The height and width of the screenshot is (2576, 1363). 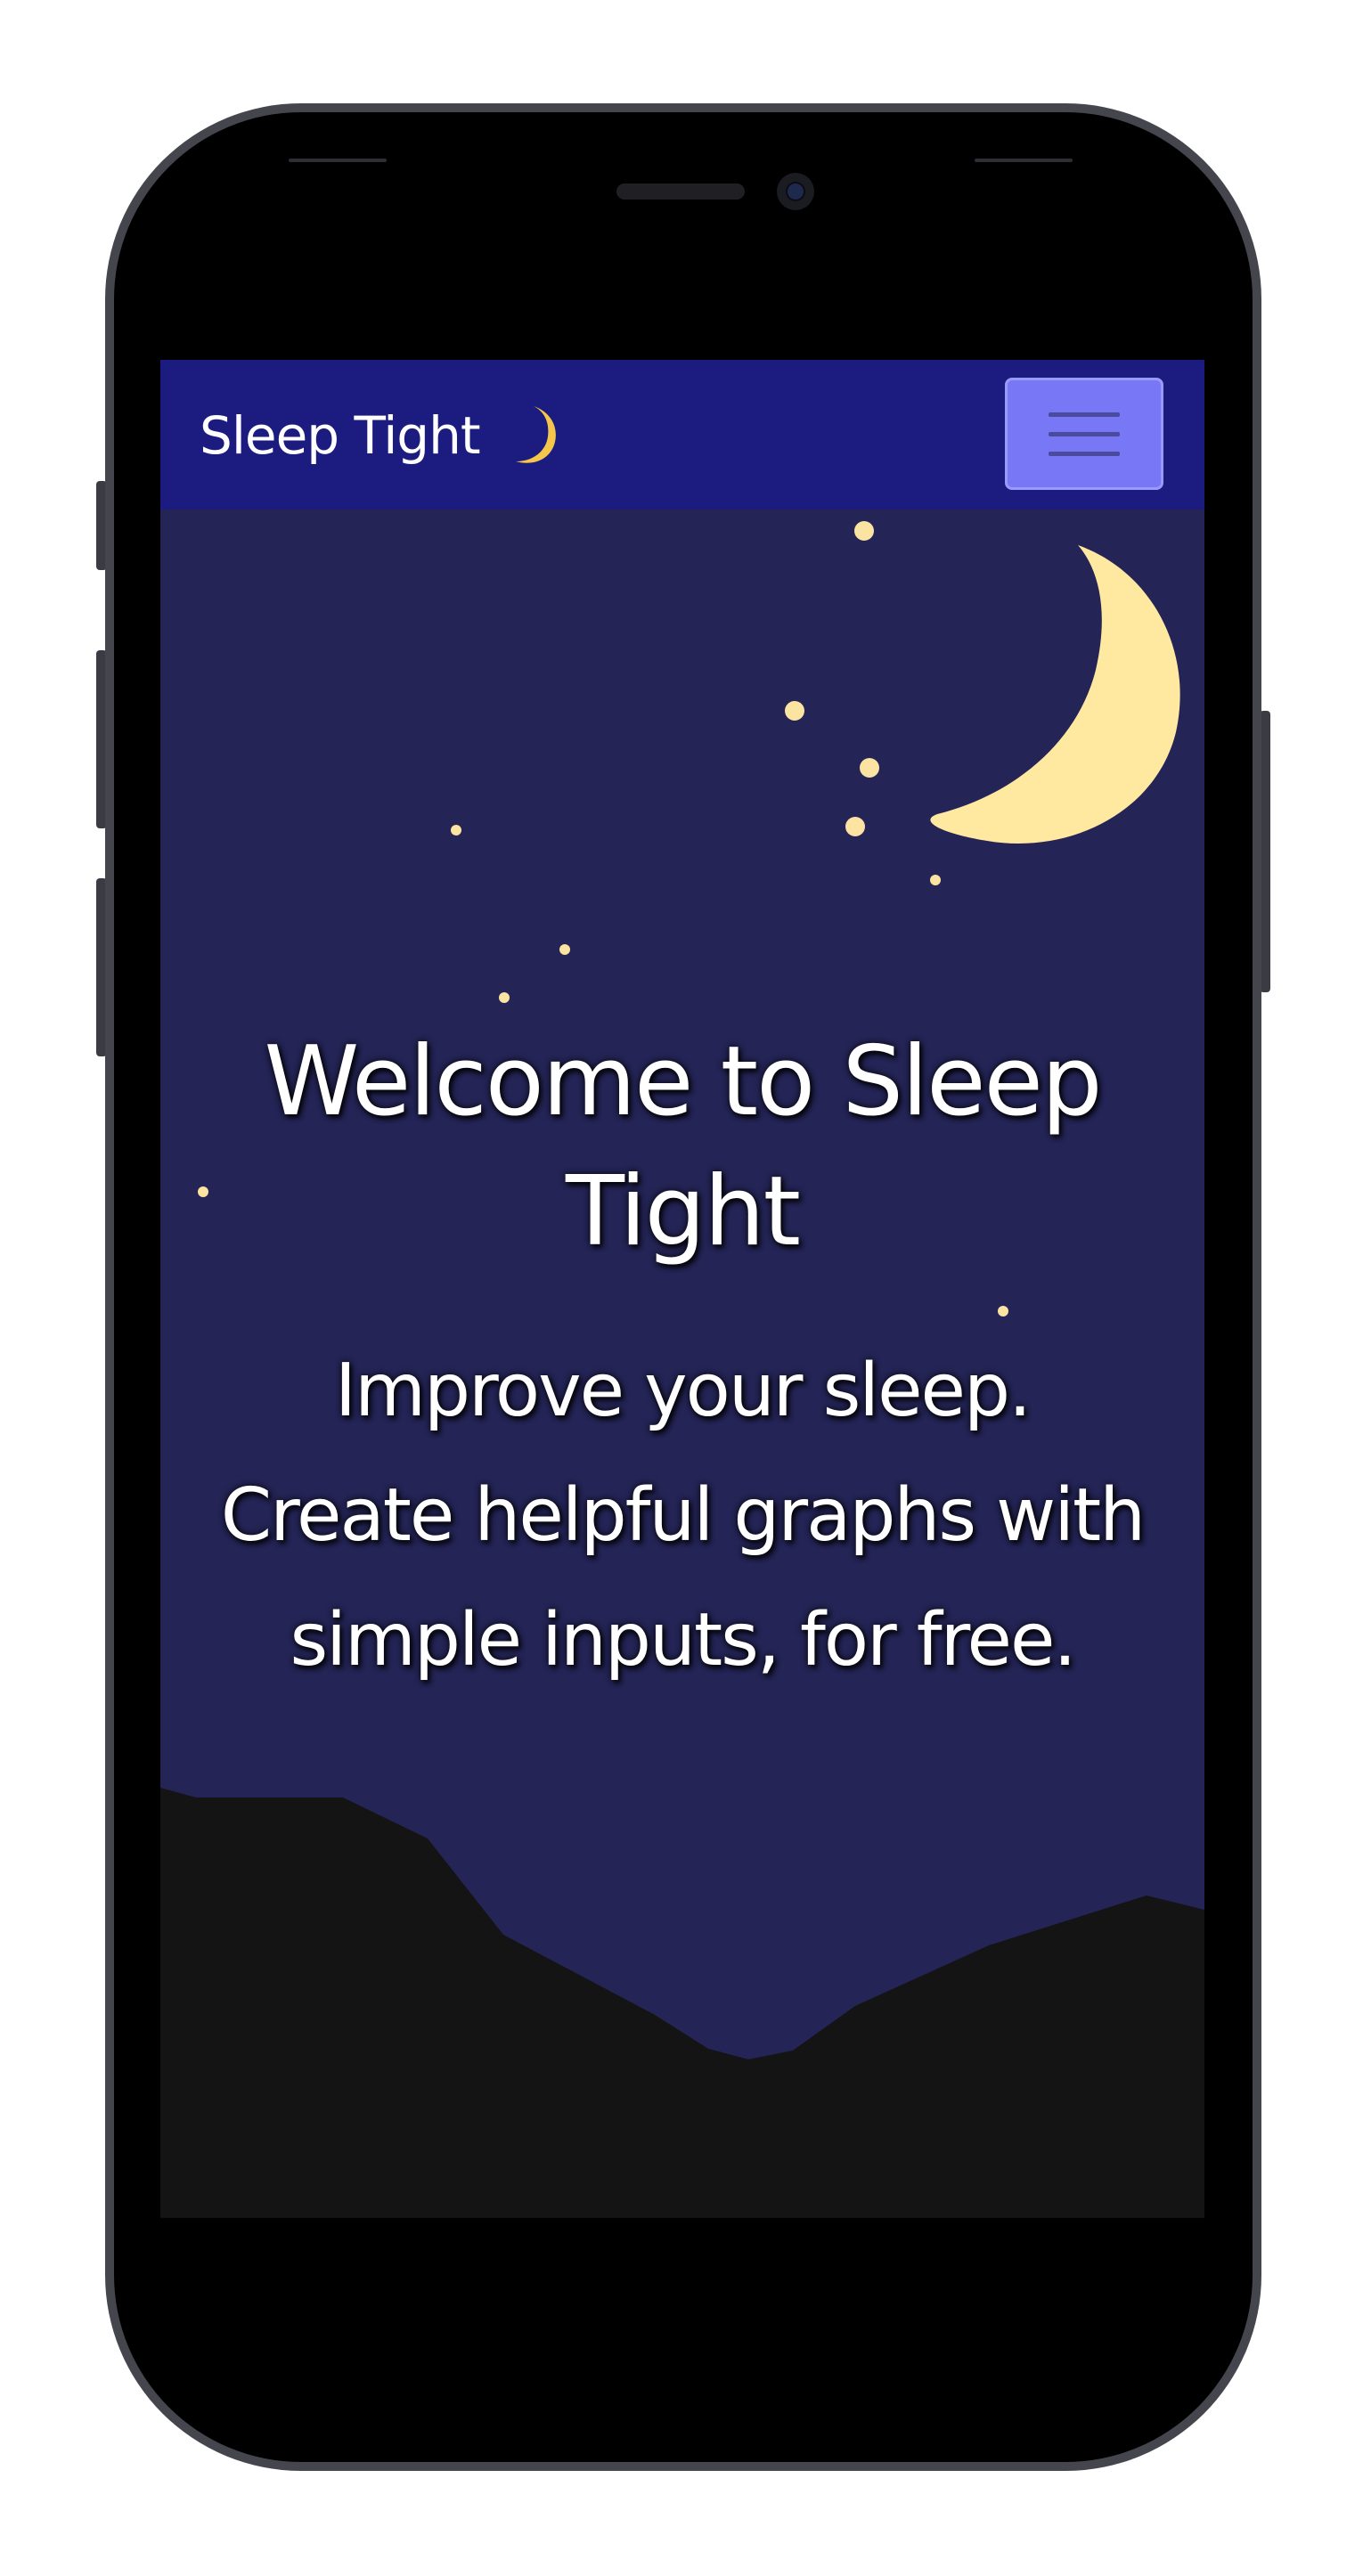 What do you see at coordinates (338, 161) in the screenshot?
I see `antenna-band-left` at bounding box center [338, 161].